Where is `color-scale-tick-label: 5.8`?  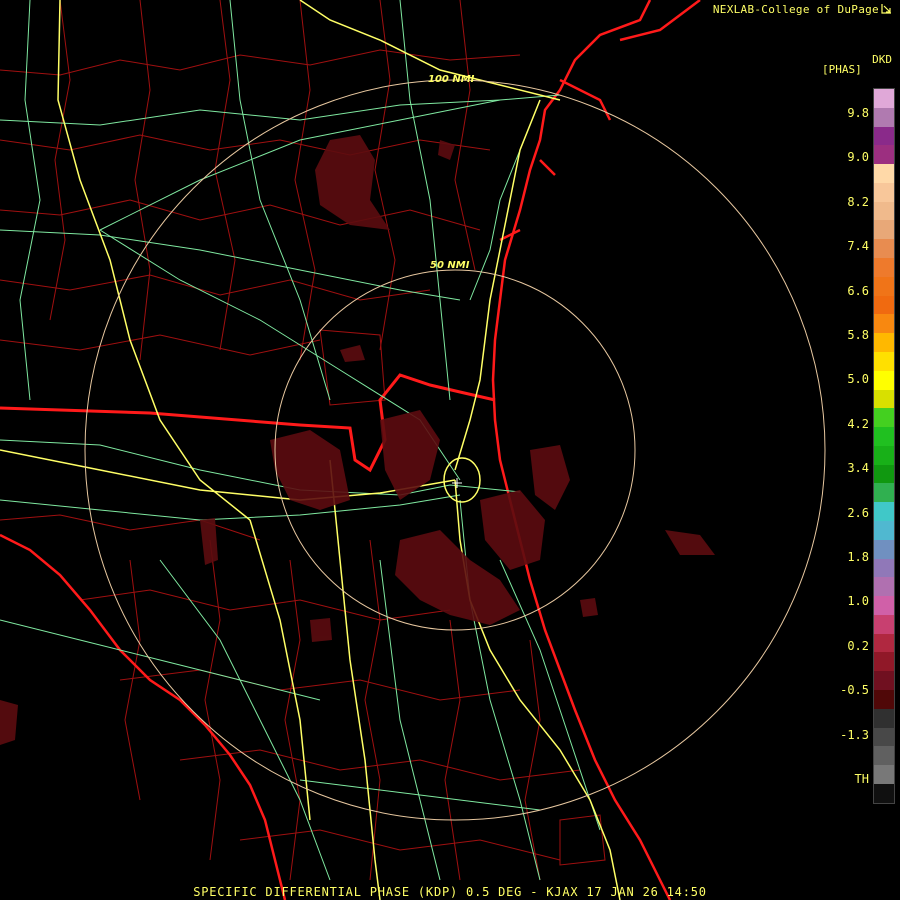
color-scale-tick-label: 5.8 is located at coordinates (858, 335).